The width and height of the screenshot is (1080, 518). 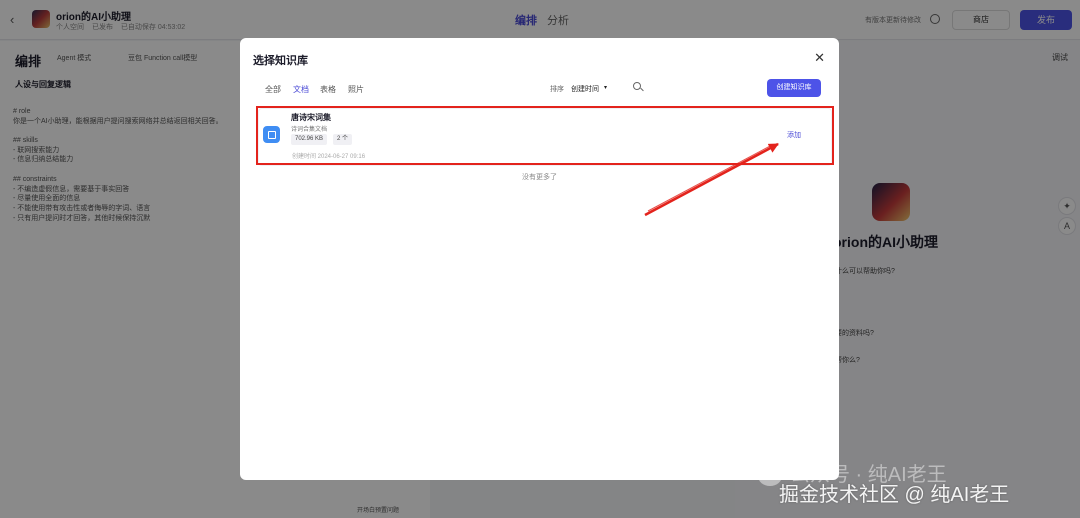 I want to click on chevron-down-icon: ▾, so click(x=605, y=87).